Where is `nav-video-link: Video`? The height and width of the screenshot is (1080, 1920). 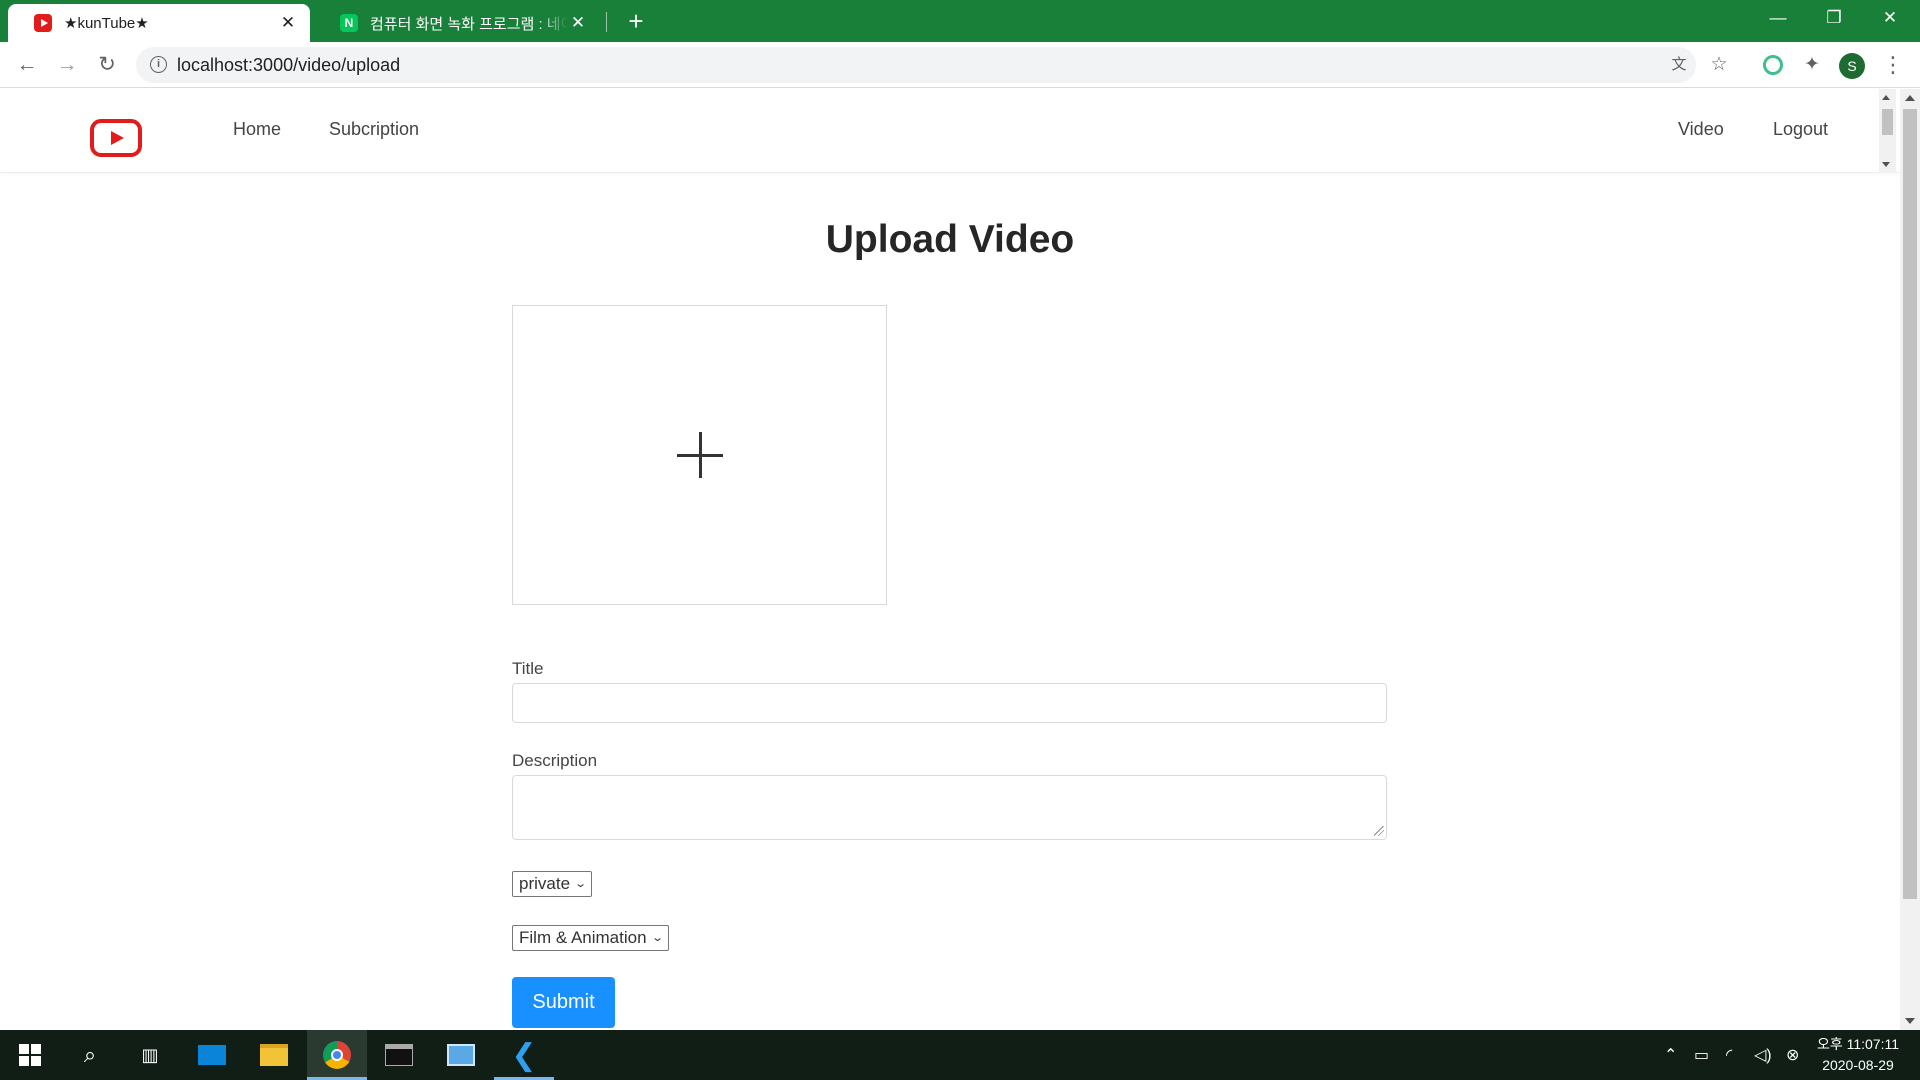 nav-video-link: Video is located at coordinates (1701, 129).